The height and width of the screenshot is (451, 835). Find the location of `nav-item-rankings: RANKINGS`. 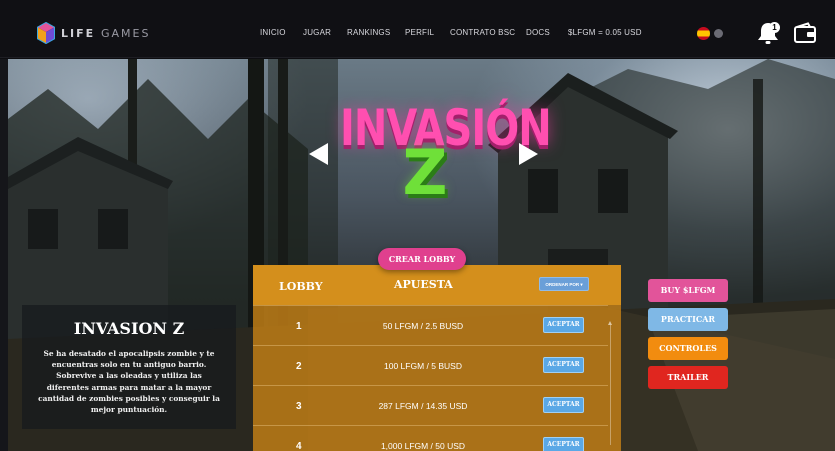

nav-item-rankings: RANKINGS is located at coordinates (368, 32).